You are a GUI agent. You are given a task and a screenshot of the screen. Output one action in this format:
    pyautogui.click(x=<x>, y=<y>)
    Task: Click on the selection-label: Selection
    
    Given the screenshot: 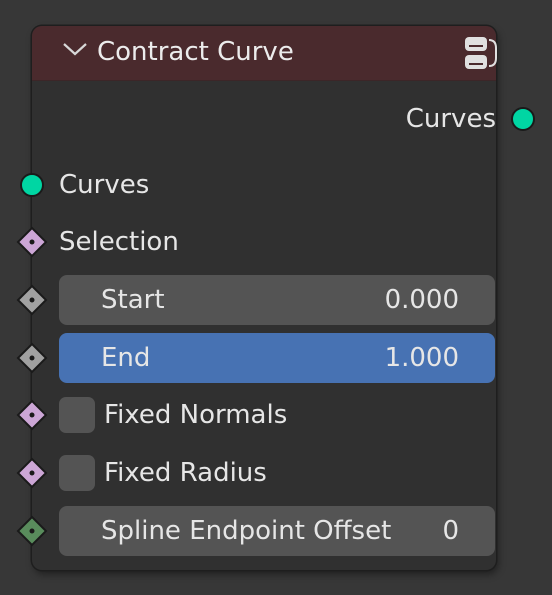 What is the action you would take?
    pyautogui.click(x=119, y=242)
    